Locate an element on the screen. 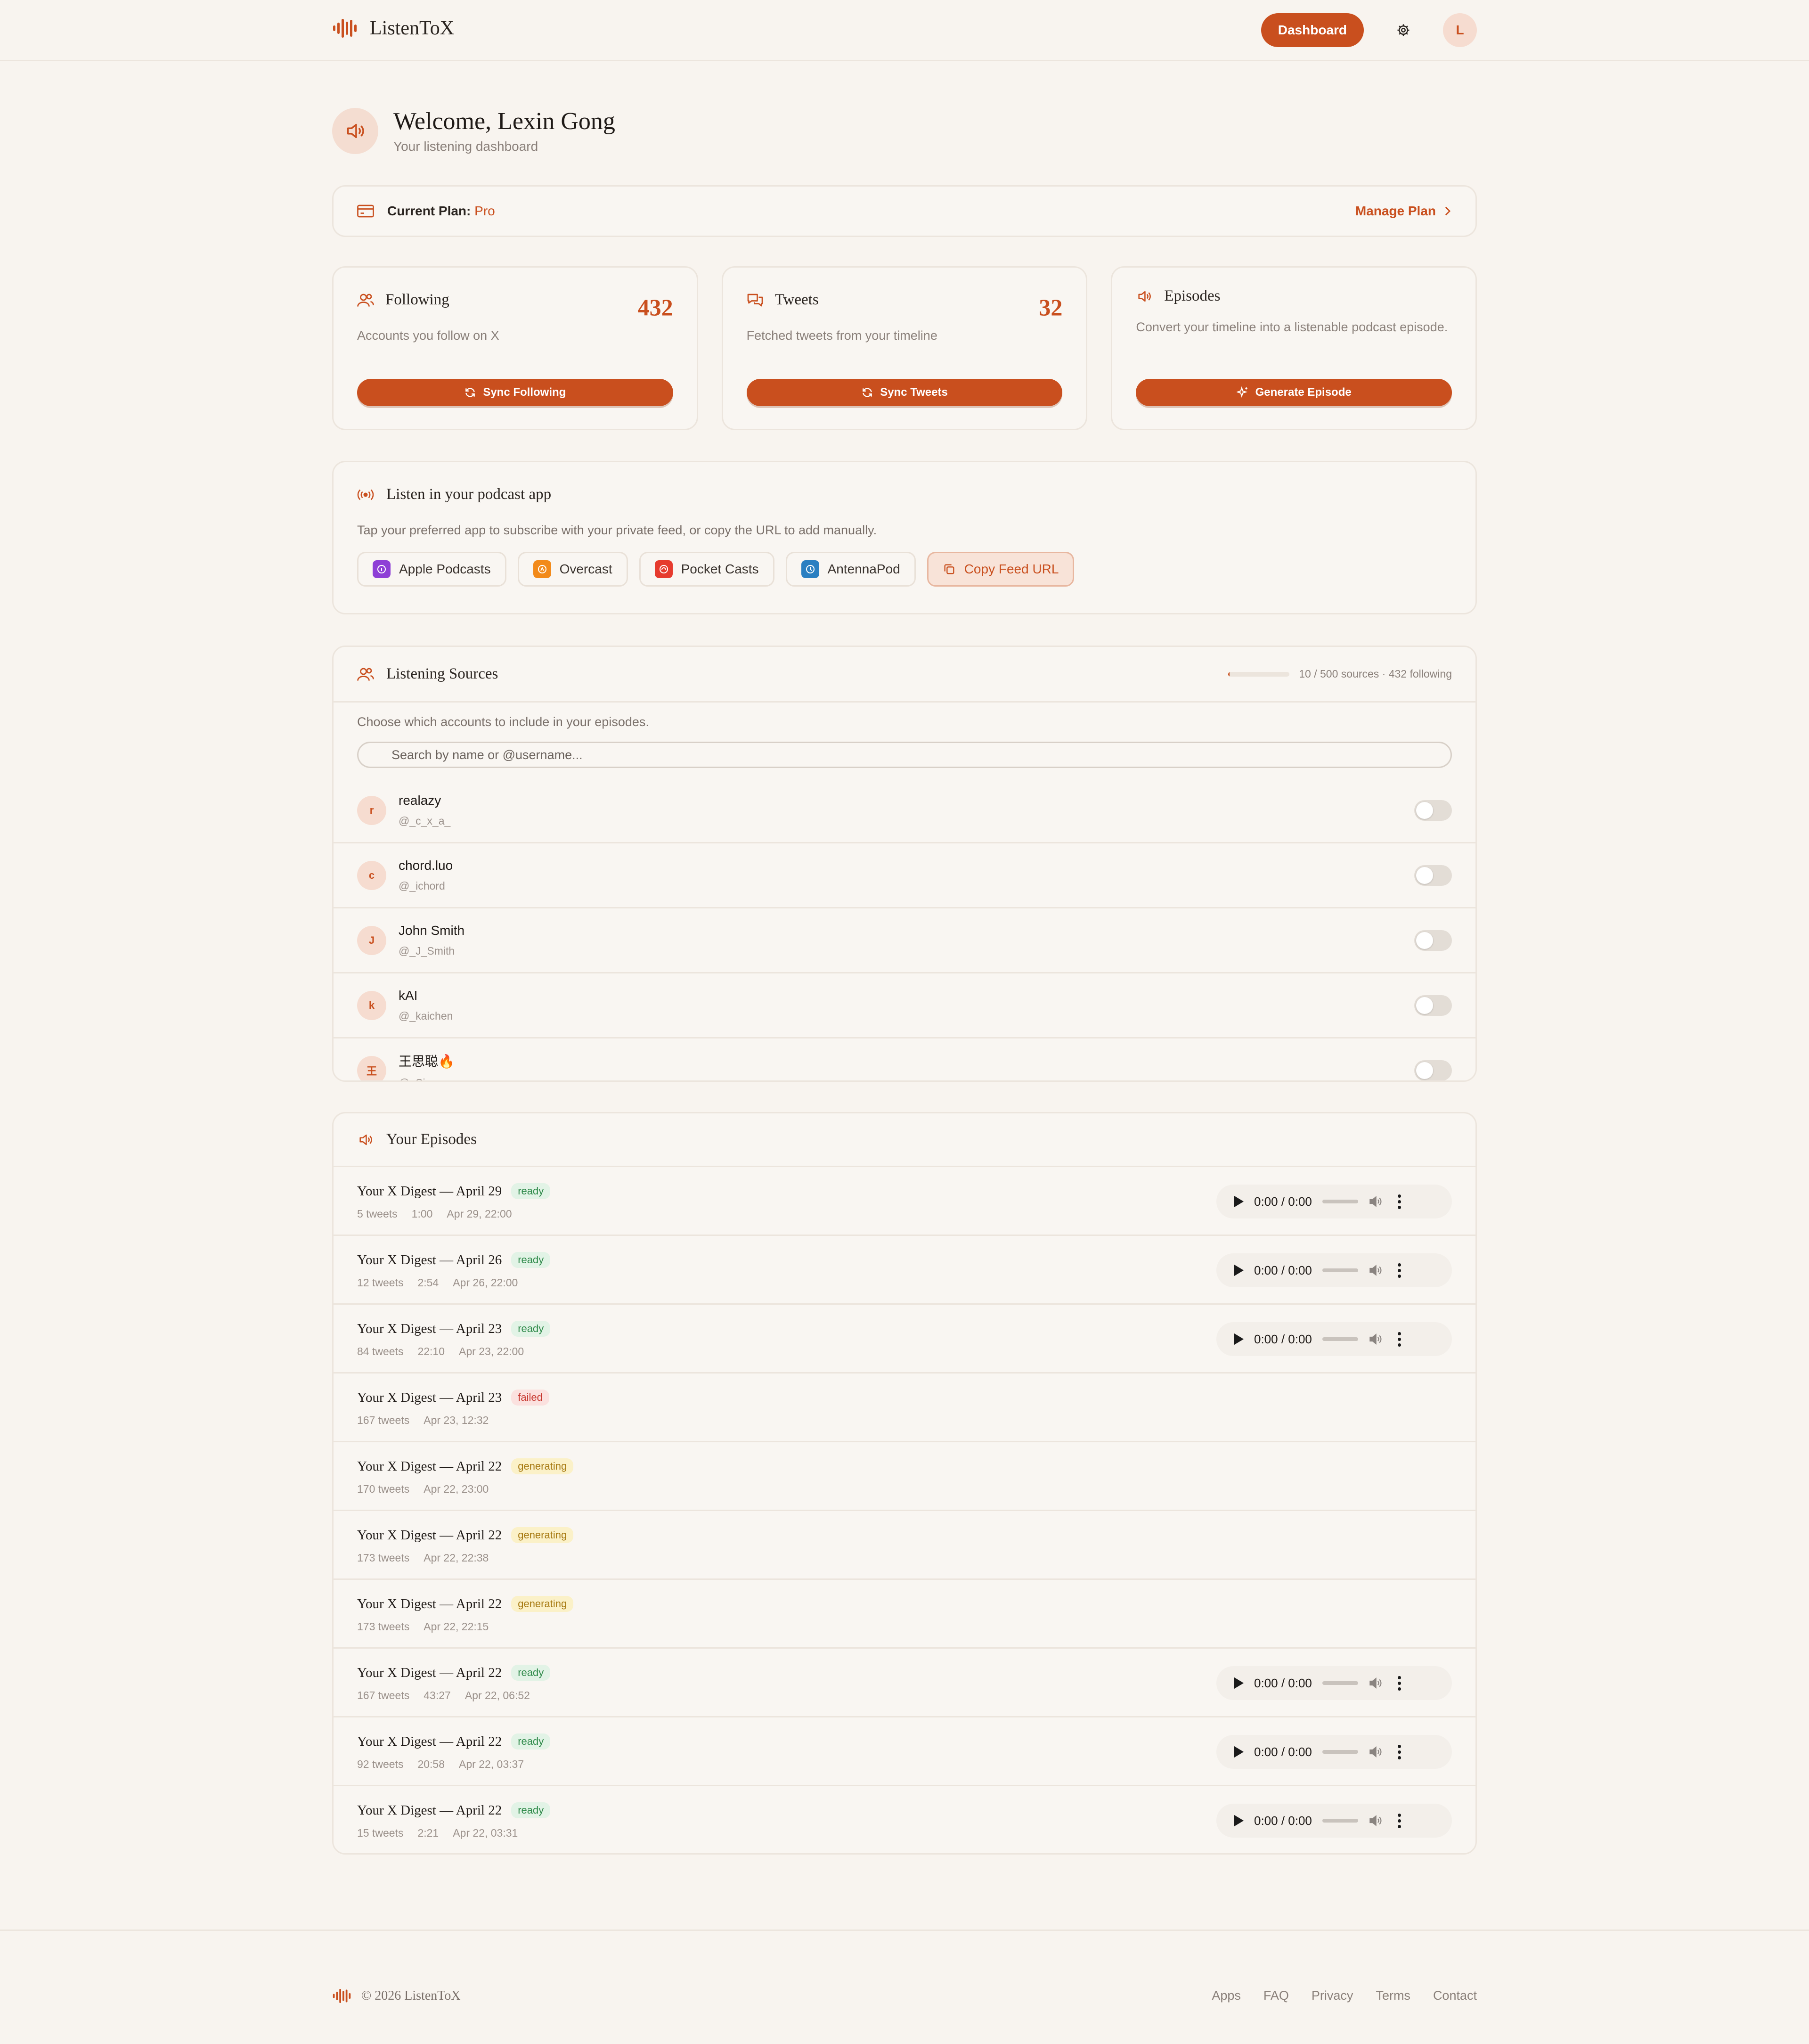 The image size is (1809, 2044). footer-link-contact: Contact is located at coordinates (1455, 1995).